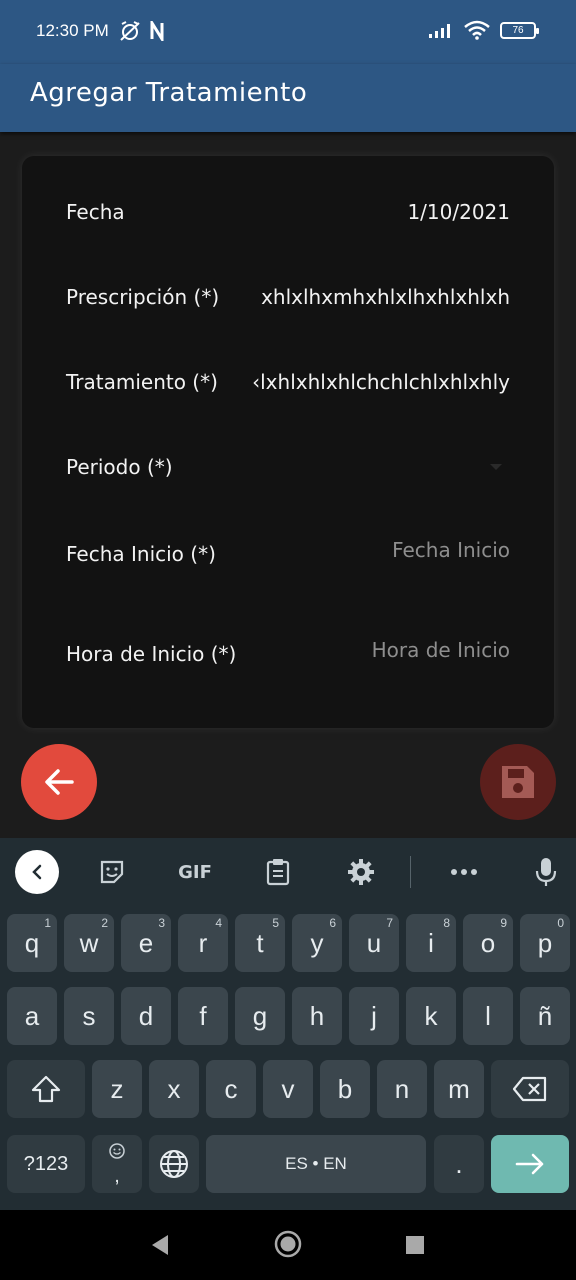 This screenshot has height=1280, width=576. Describe the element at coordinates (546, 872) in the screenshot. I see `voice-input-button` at that location.